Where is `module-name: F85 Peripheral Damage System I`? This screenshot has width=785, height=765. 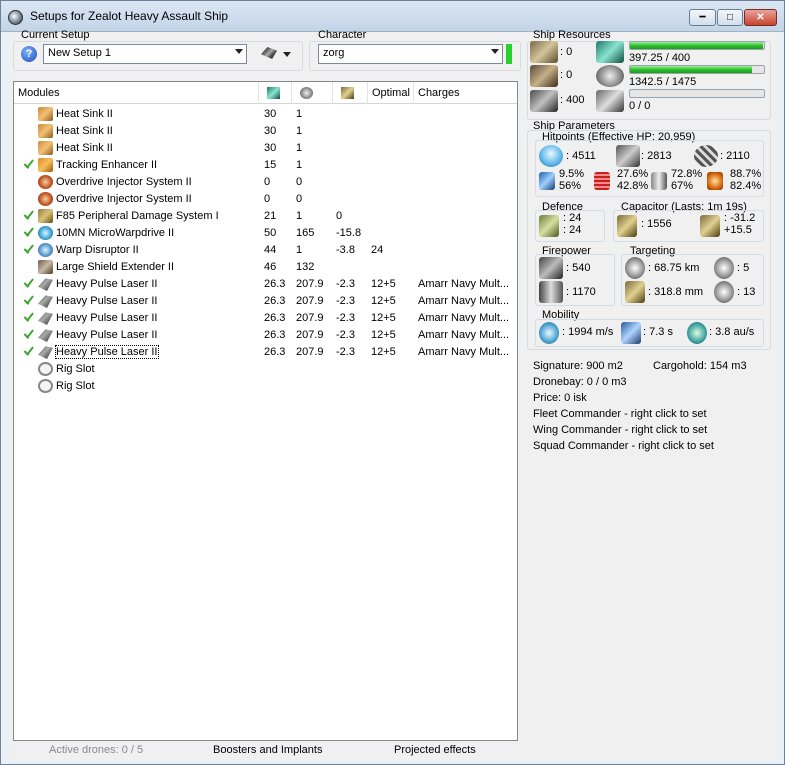 module-name: F85 Peripheral Damage System I is located at coordinates (137, 216).